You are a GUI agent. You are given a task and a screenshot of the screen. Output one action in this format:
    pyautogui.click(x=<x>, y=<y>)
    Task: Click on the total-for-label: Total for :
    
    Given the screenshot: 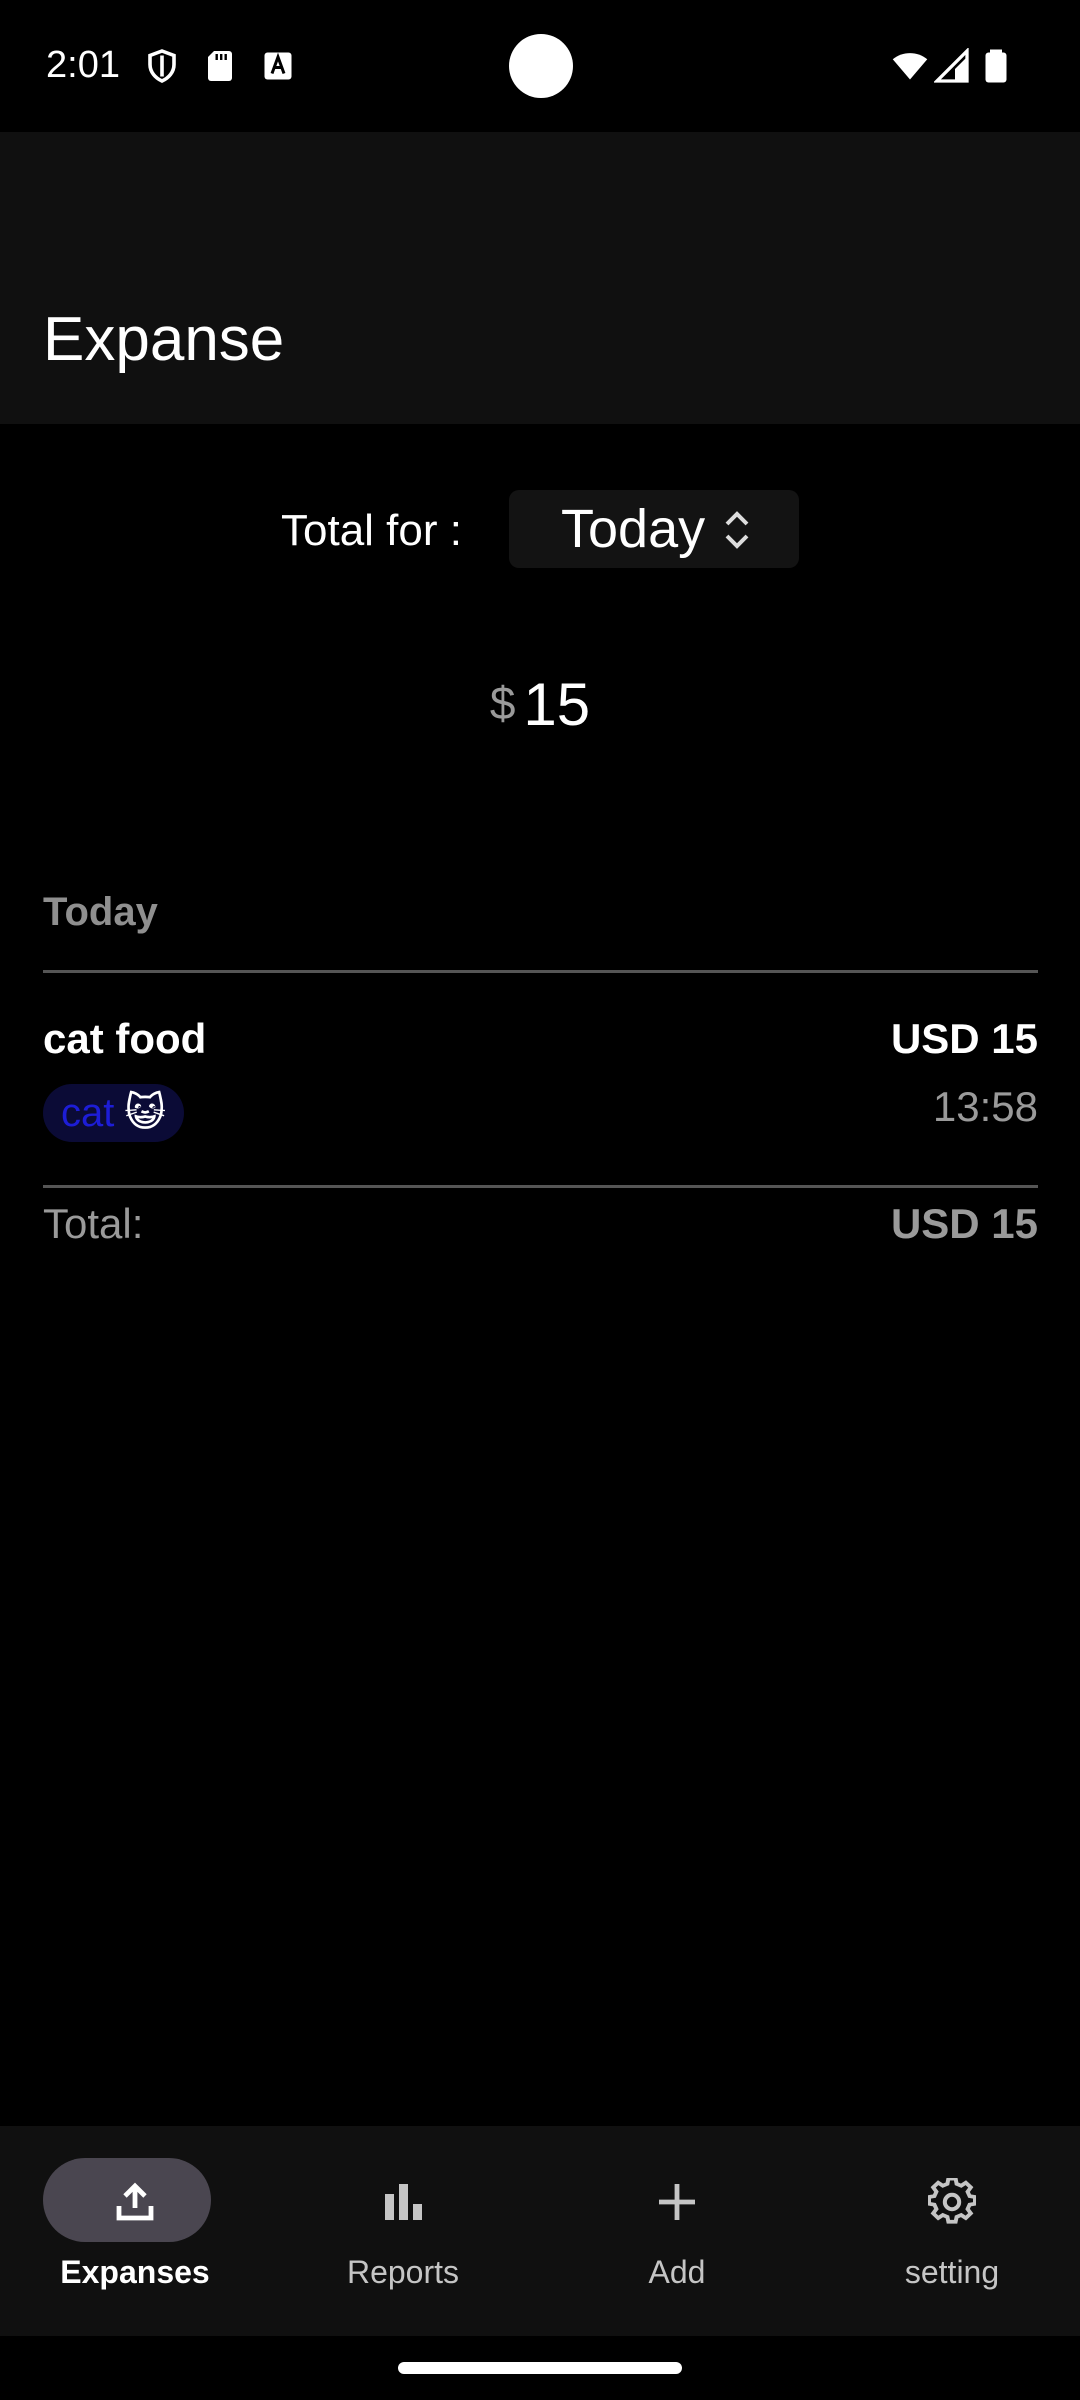 What is the action you would take?
    pyautogui.click(x=371, y=530)
    